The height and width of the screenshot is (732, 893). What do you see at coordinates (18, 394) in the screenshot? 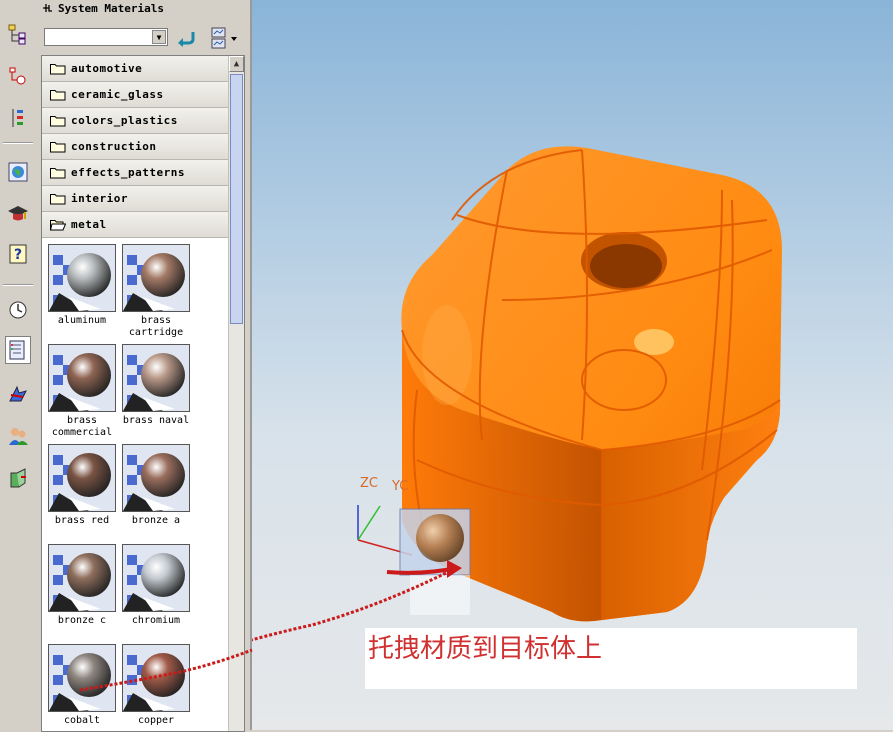
I see `process-studio-icon` at bounding box center [18, 394].